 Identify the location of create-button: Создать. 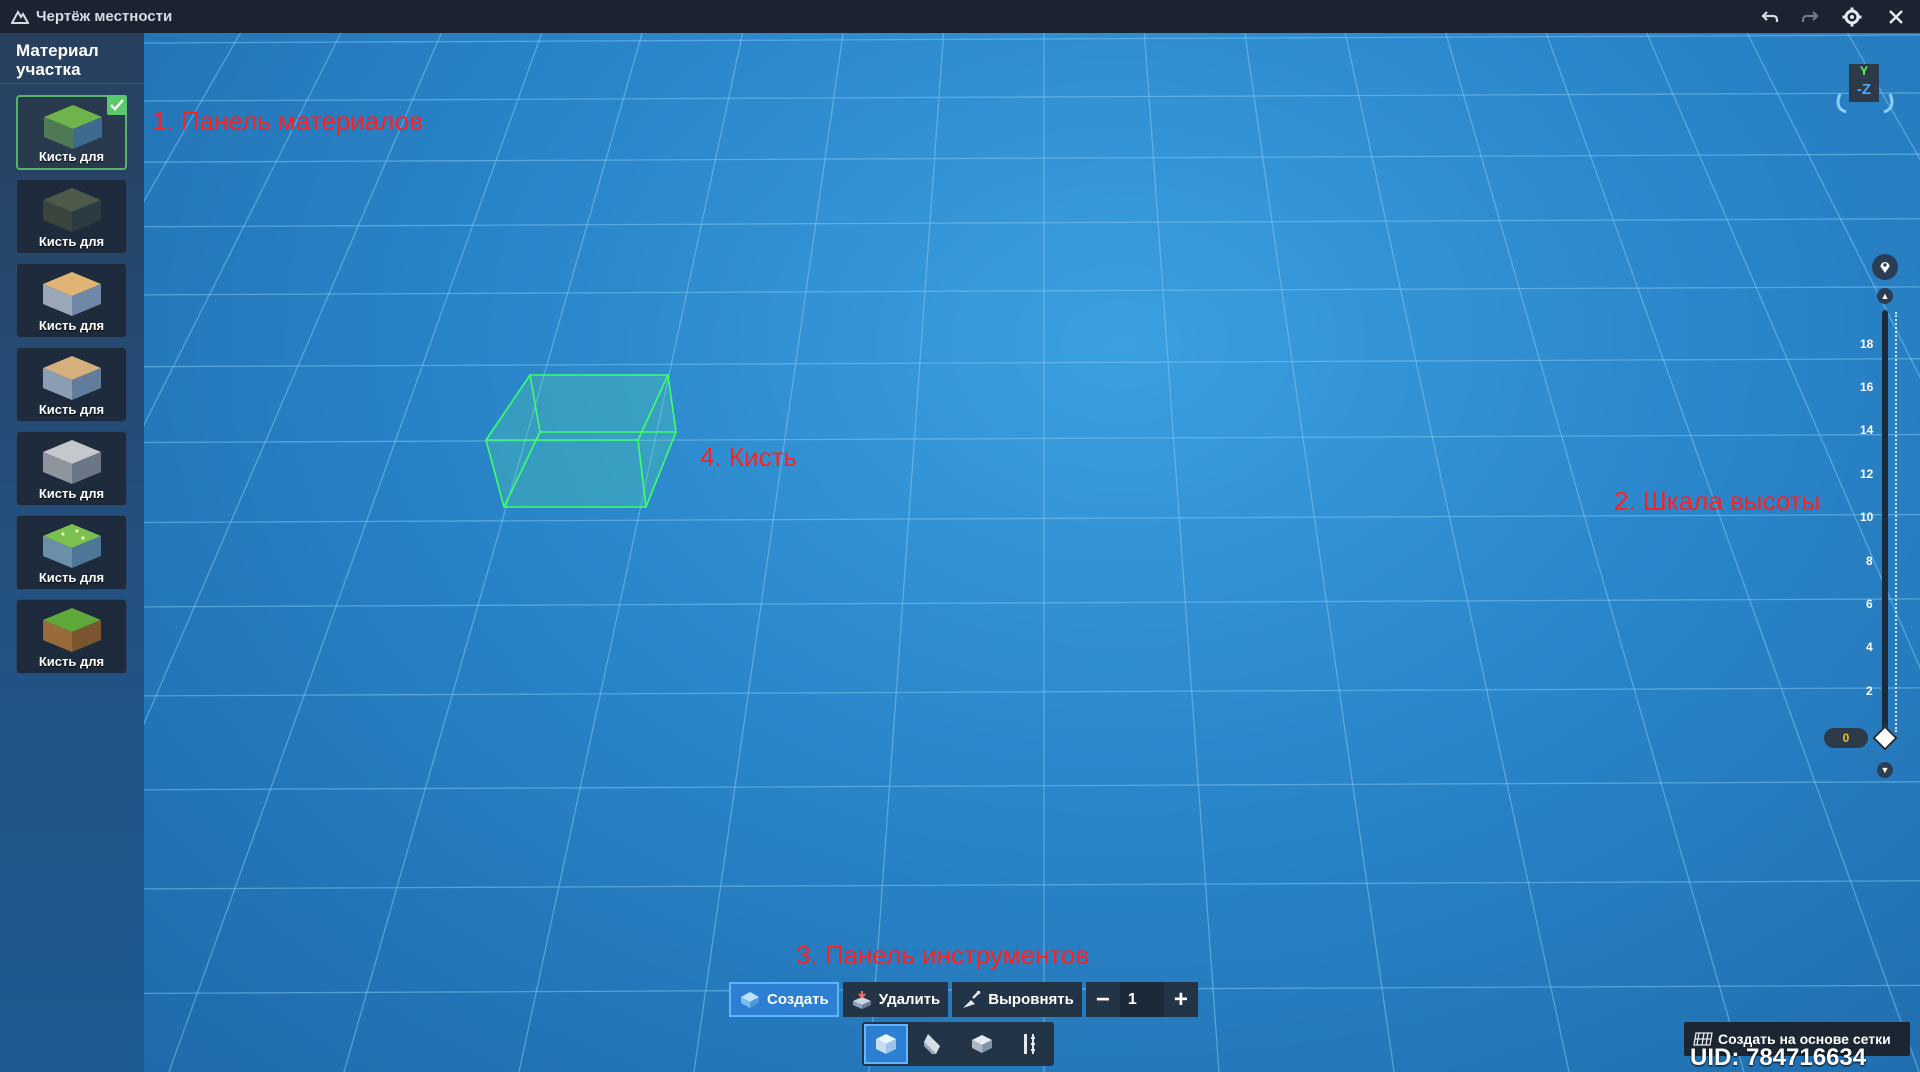
(784, 999).